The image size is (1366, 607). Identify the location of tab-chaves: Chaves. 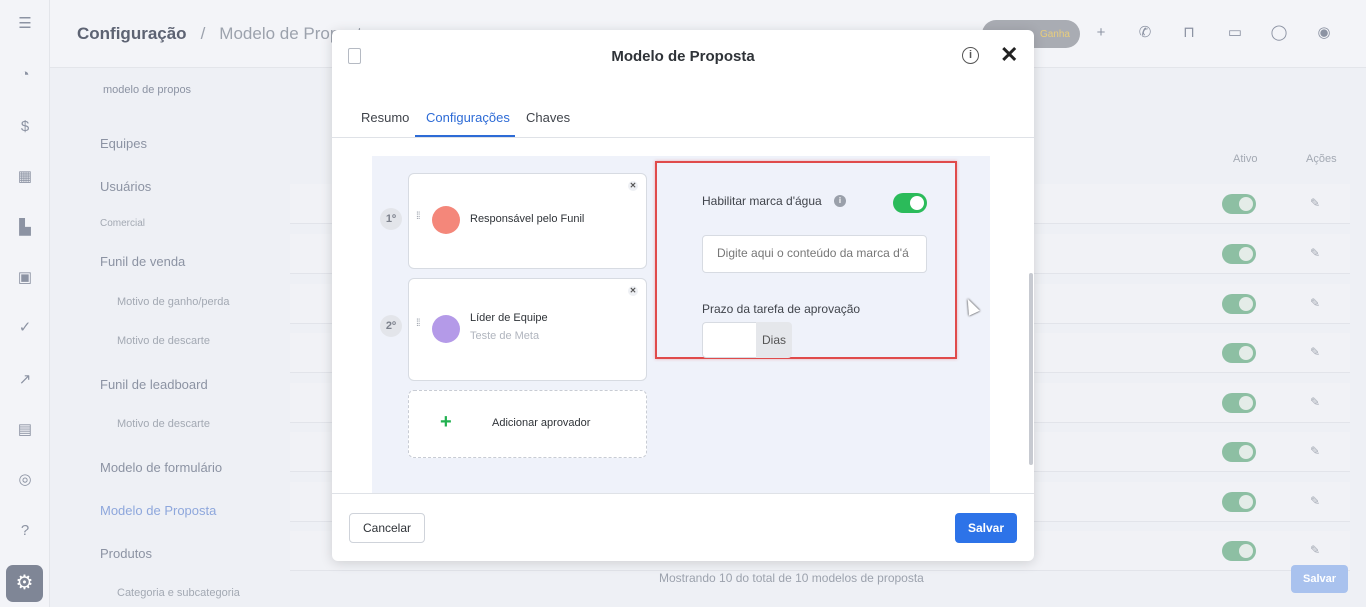
(548, 117).